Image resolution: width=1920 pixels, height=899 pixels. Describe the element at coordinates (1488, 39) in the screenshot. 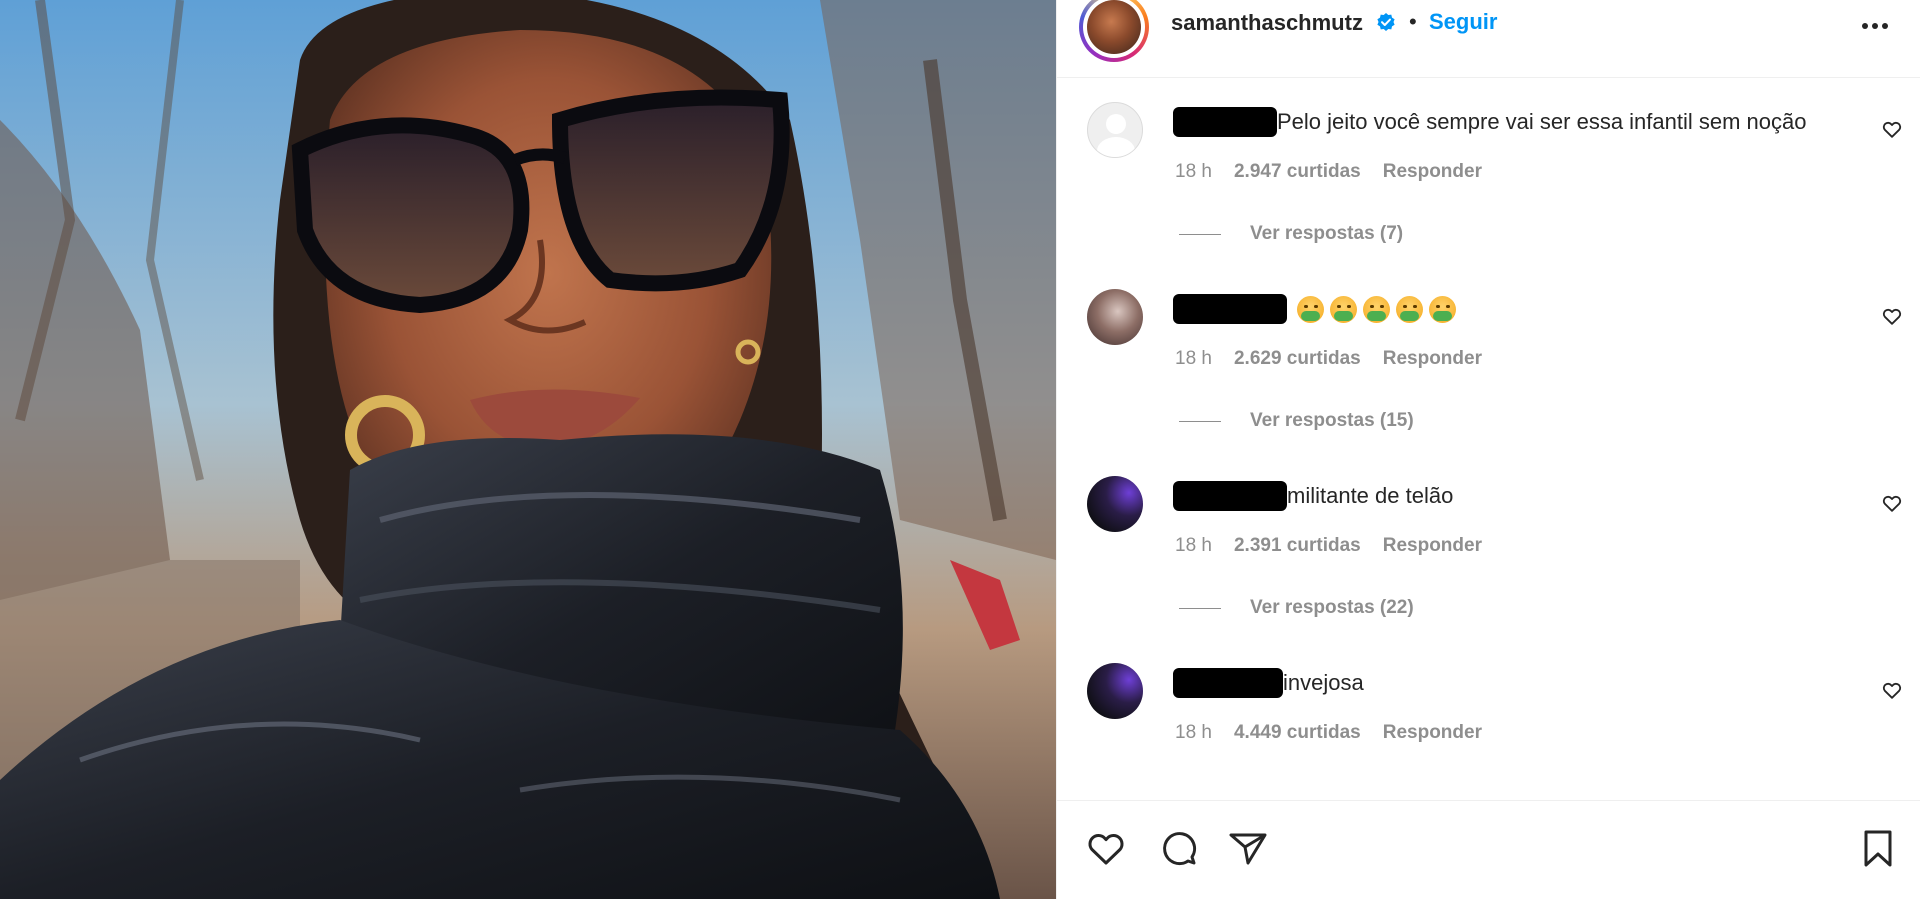

I see `post-header: samanthaschmutz • Seguir` at that location.